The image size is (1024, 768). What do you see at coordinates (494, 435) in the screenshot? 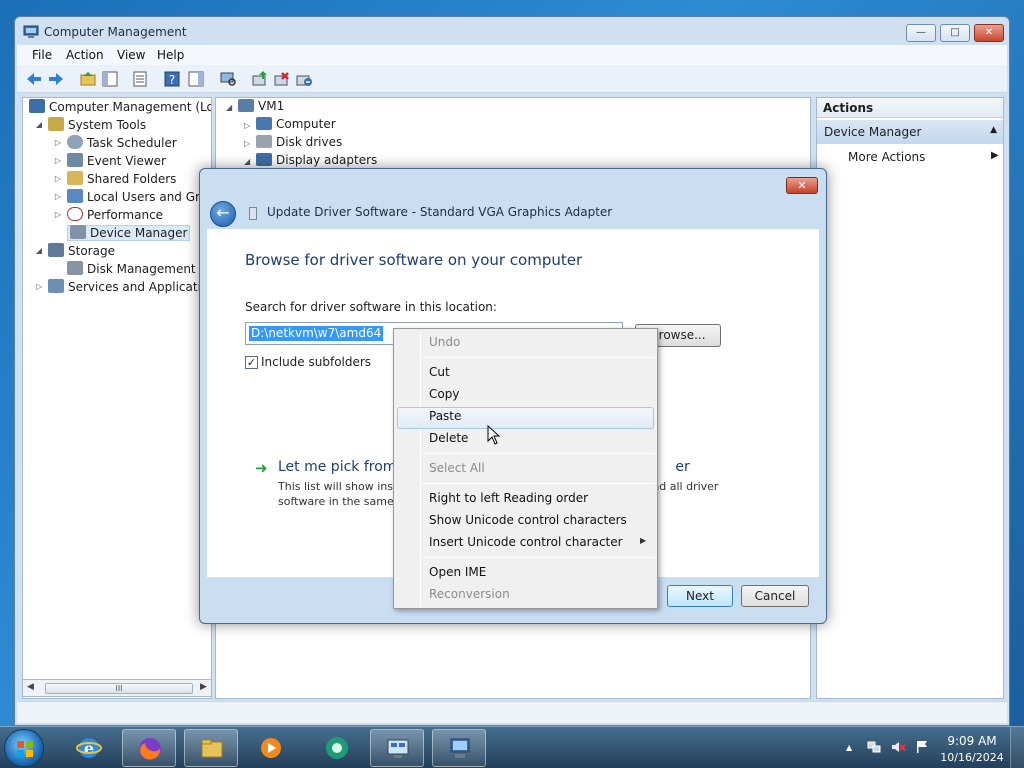
I see `mouse-cursor-icon` at bounding box center [494, 435].